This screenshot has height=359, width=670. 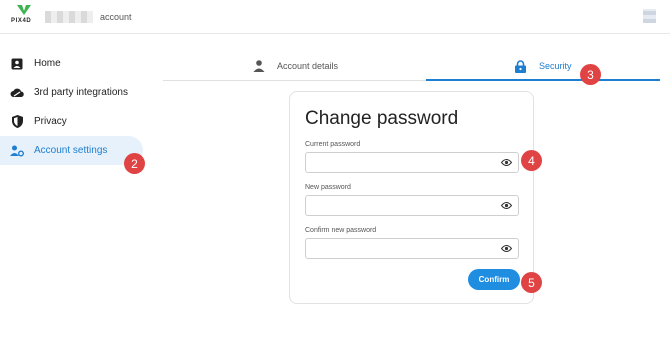 What do you see at coordinates (17, 151) in the screenshot?
I see `user-gear-icon` at bounding box center [17, 151].